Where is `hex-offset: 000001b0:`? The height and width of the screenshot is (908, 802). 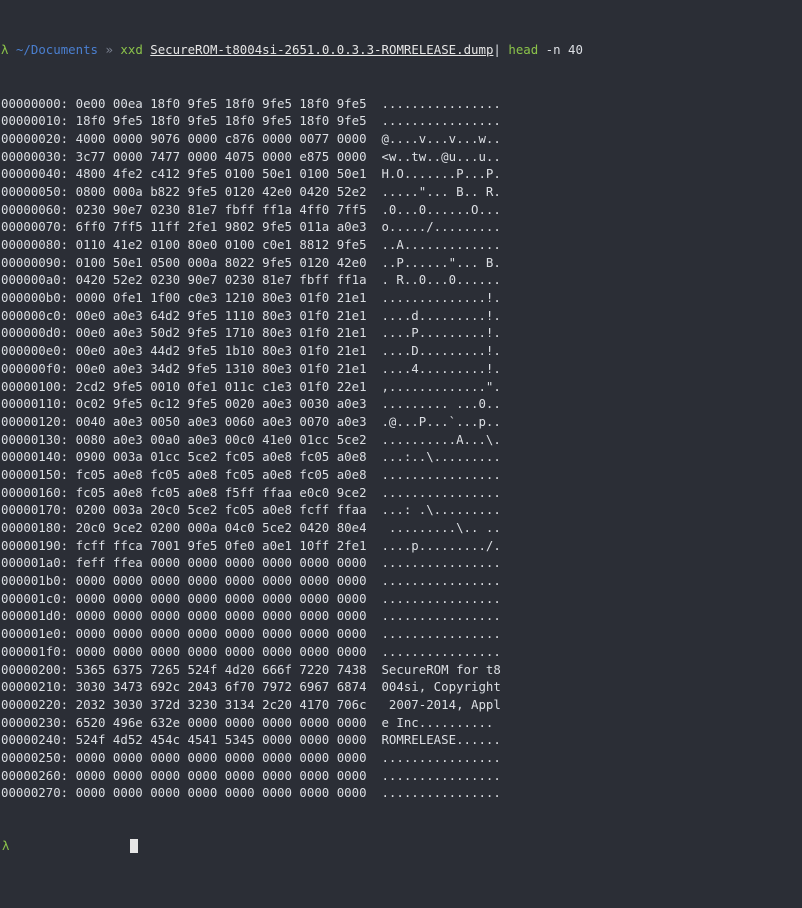
hex-offset: 000001b0: is located at coordinates (35, 581).